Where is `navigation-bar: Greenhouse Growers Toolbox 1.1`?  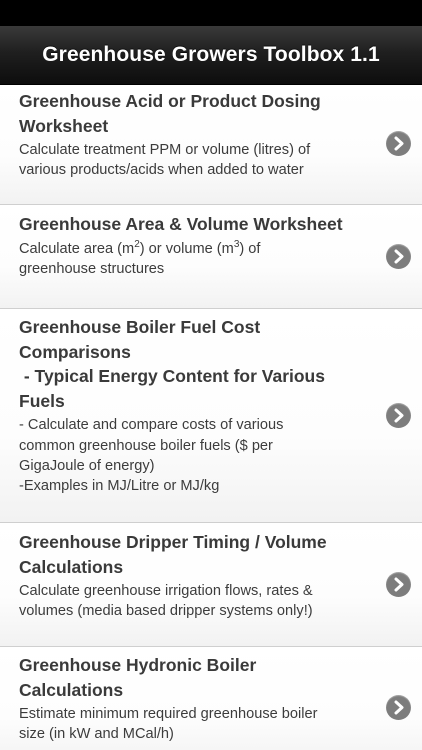
navigation-bar: Greenhouse Growers Toolbox 1.1 is located at coordinates (211, 55).